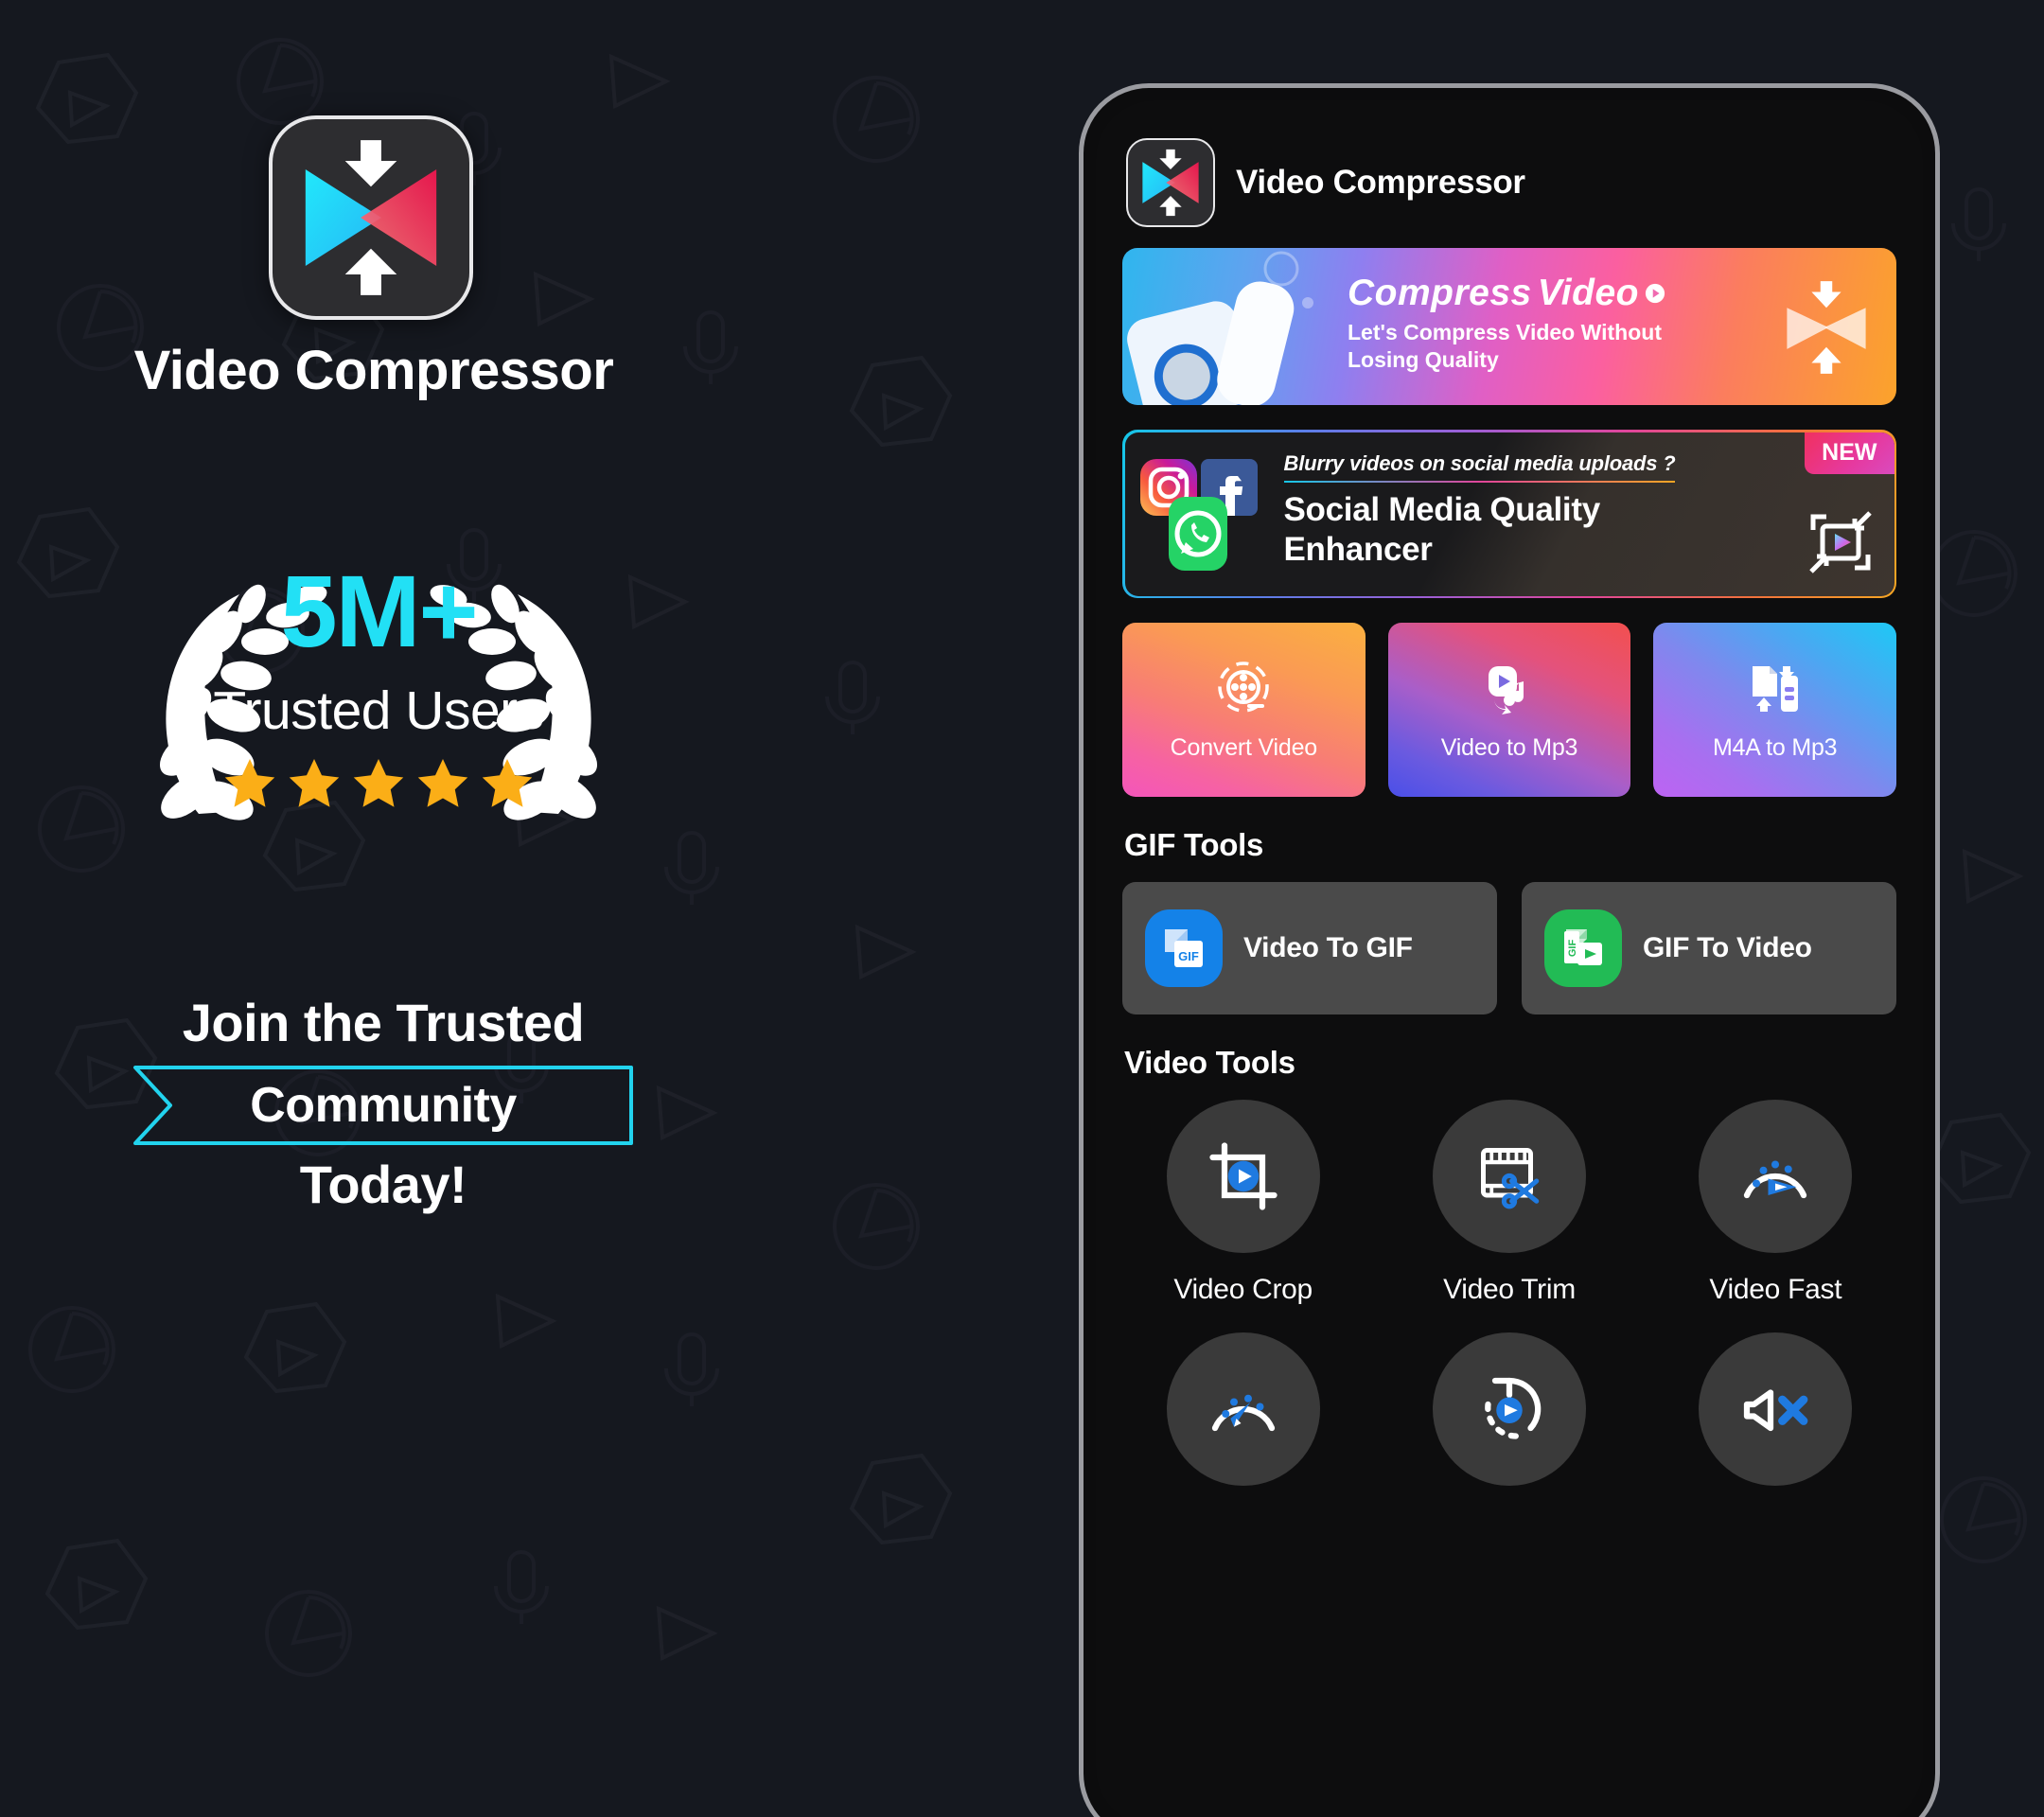 The height and width of the screenshot is (1817, 2044). What do you see at coordinates (1244, 747) in the screenshot?
I see `tool-card-label: Convert Video` at bounding box center [1244, 747].